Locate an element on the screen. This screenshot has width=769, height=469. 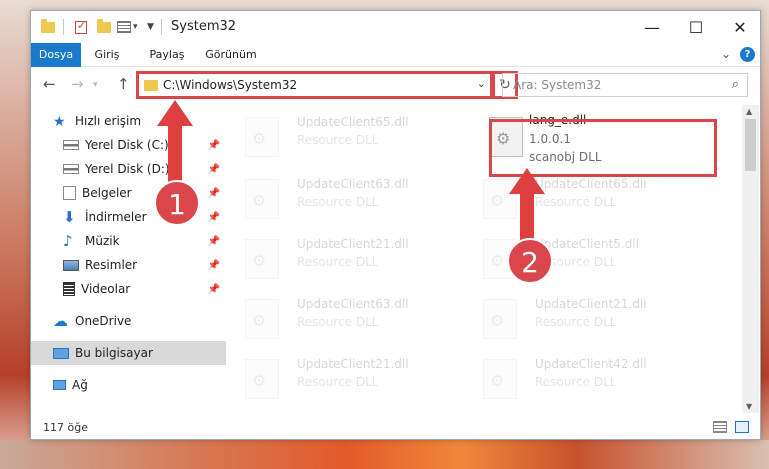
nav-item-pictures: Resimler 📌 is located at coordinates (128, 265).